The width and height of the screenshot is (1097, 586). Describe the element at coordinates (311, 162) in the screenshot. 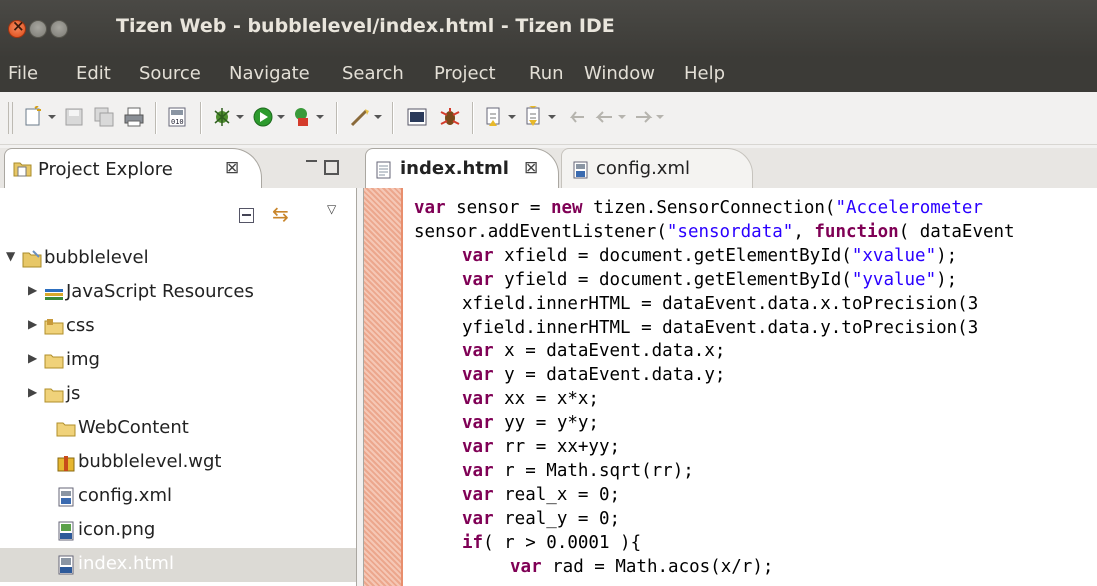

I see `minimize-view-icon` at that location.